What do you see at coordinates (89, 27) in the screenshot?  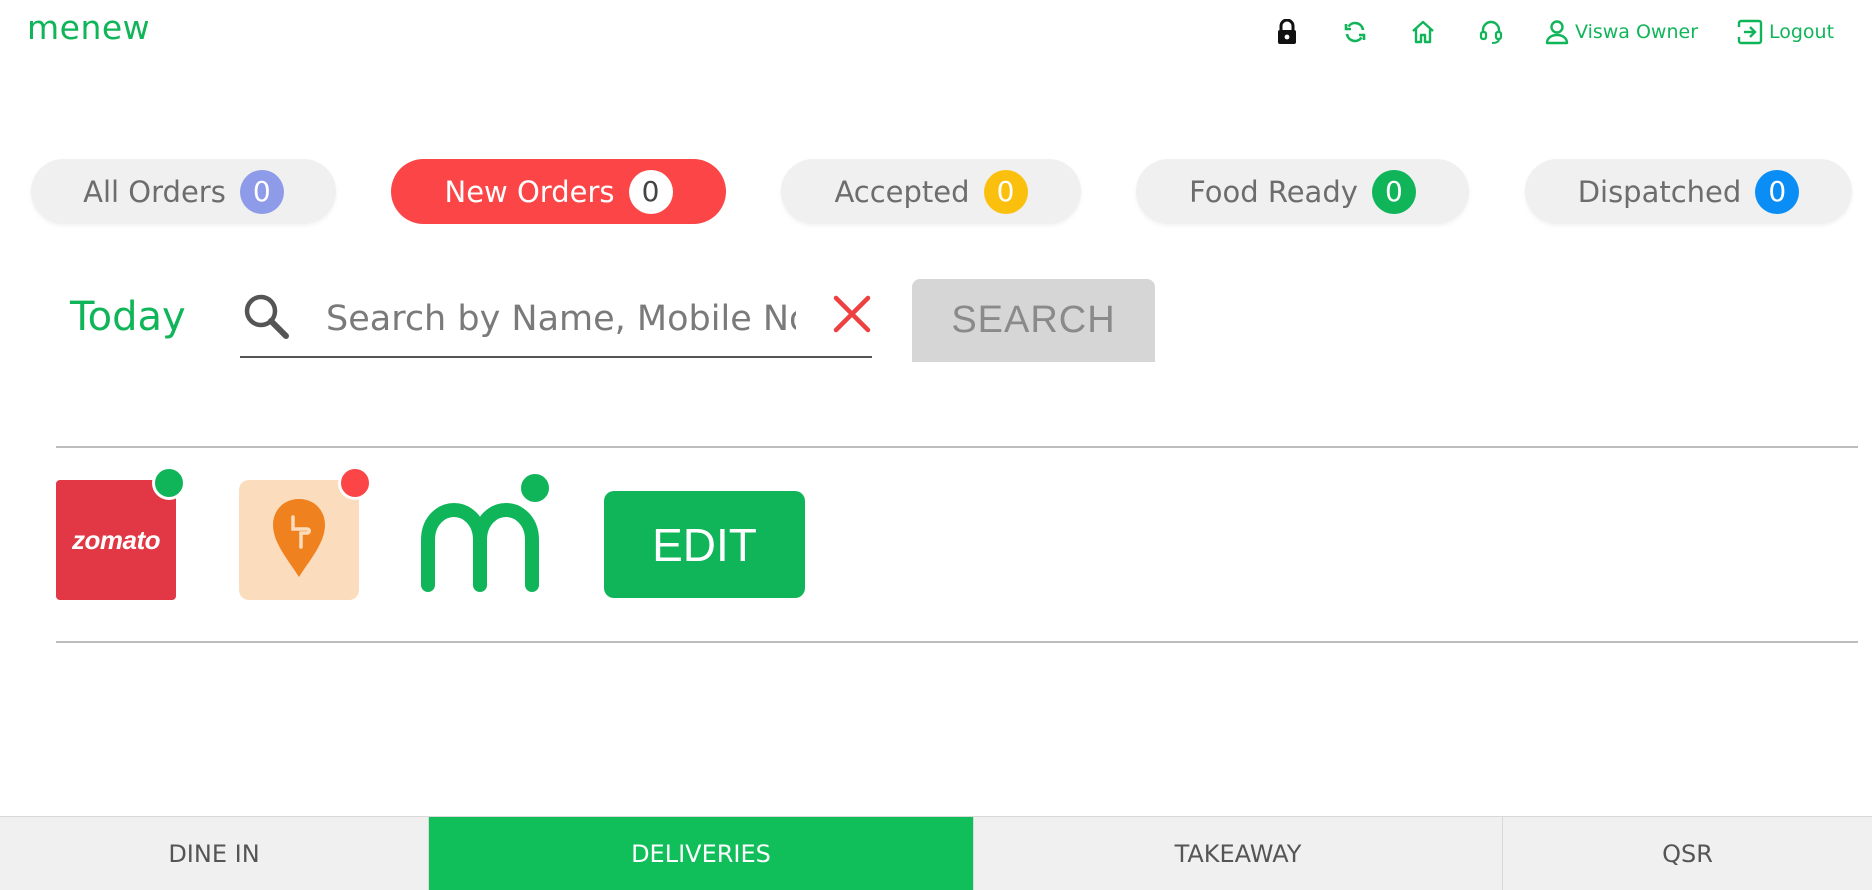 I see `app-logo: menew` at bounding box center [89, 27].